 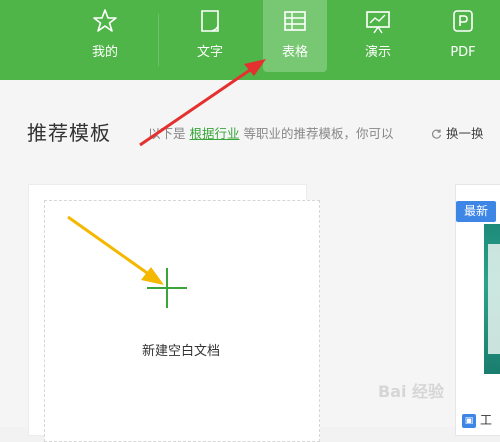 What do you see at coordinates (463, 52) in the screenshot?
I see `tab-pdf-label: PDF` at bounding box center [463, 52].